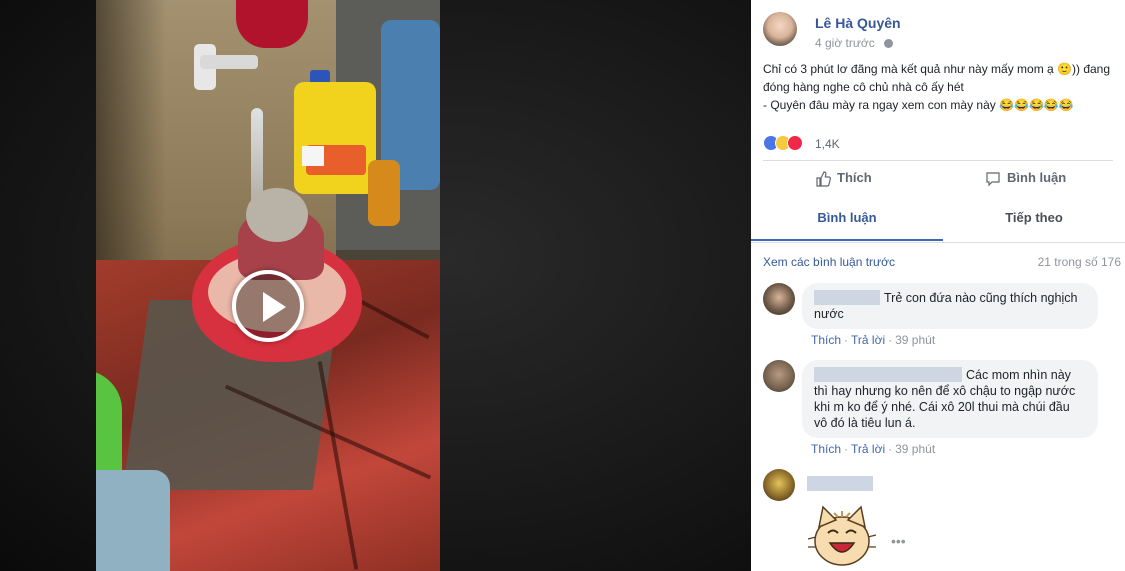 This screenshot has height=571, width=1125. I want to click on divider, so click(938, 160).